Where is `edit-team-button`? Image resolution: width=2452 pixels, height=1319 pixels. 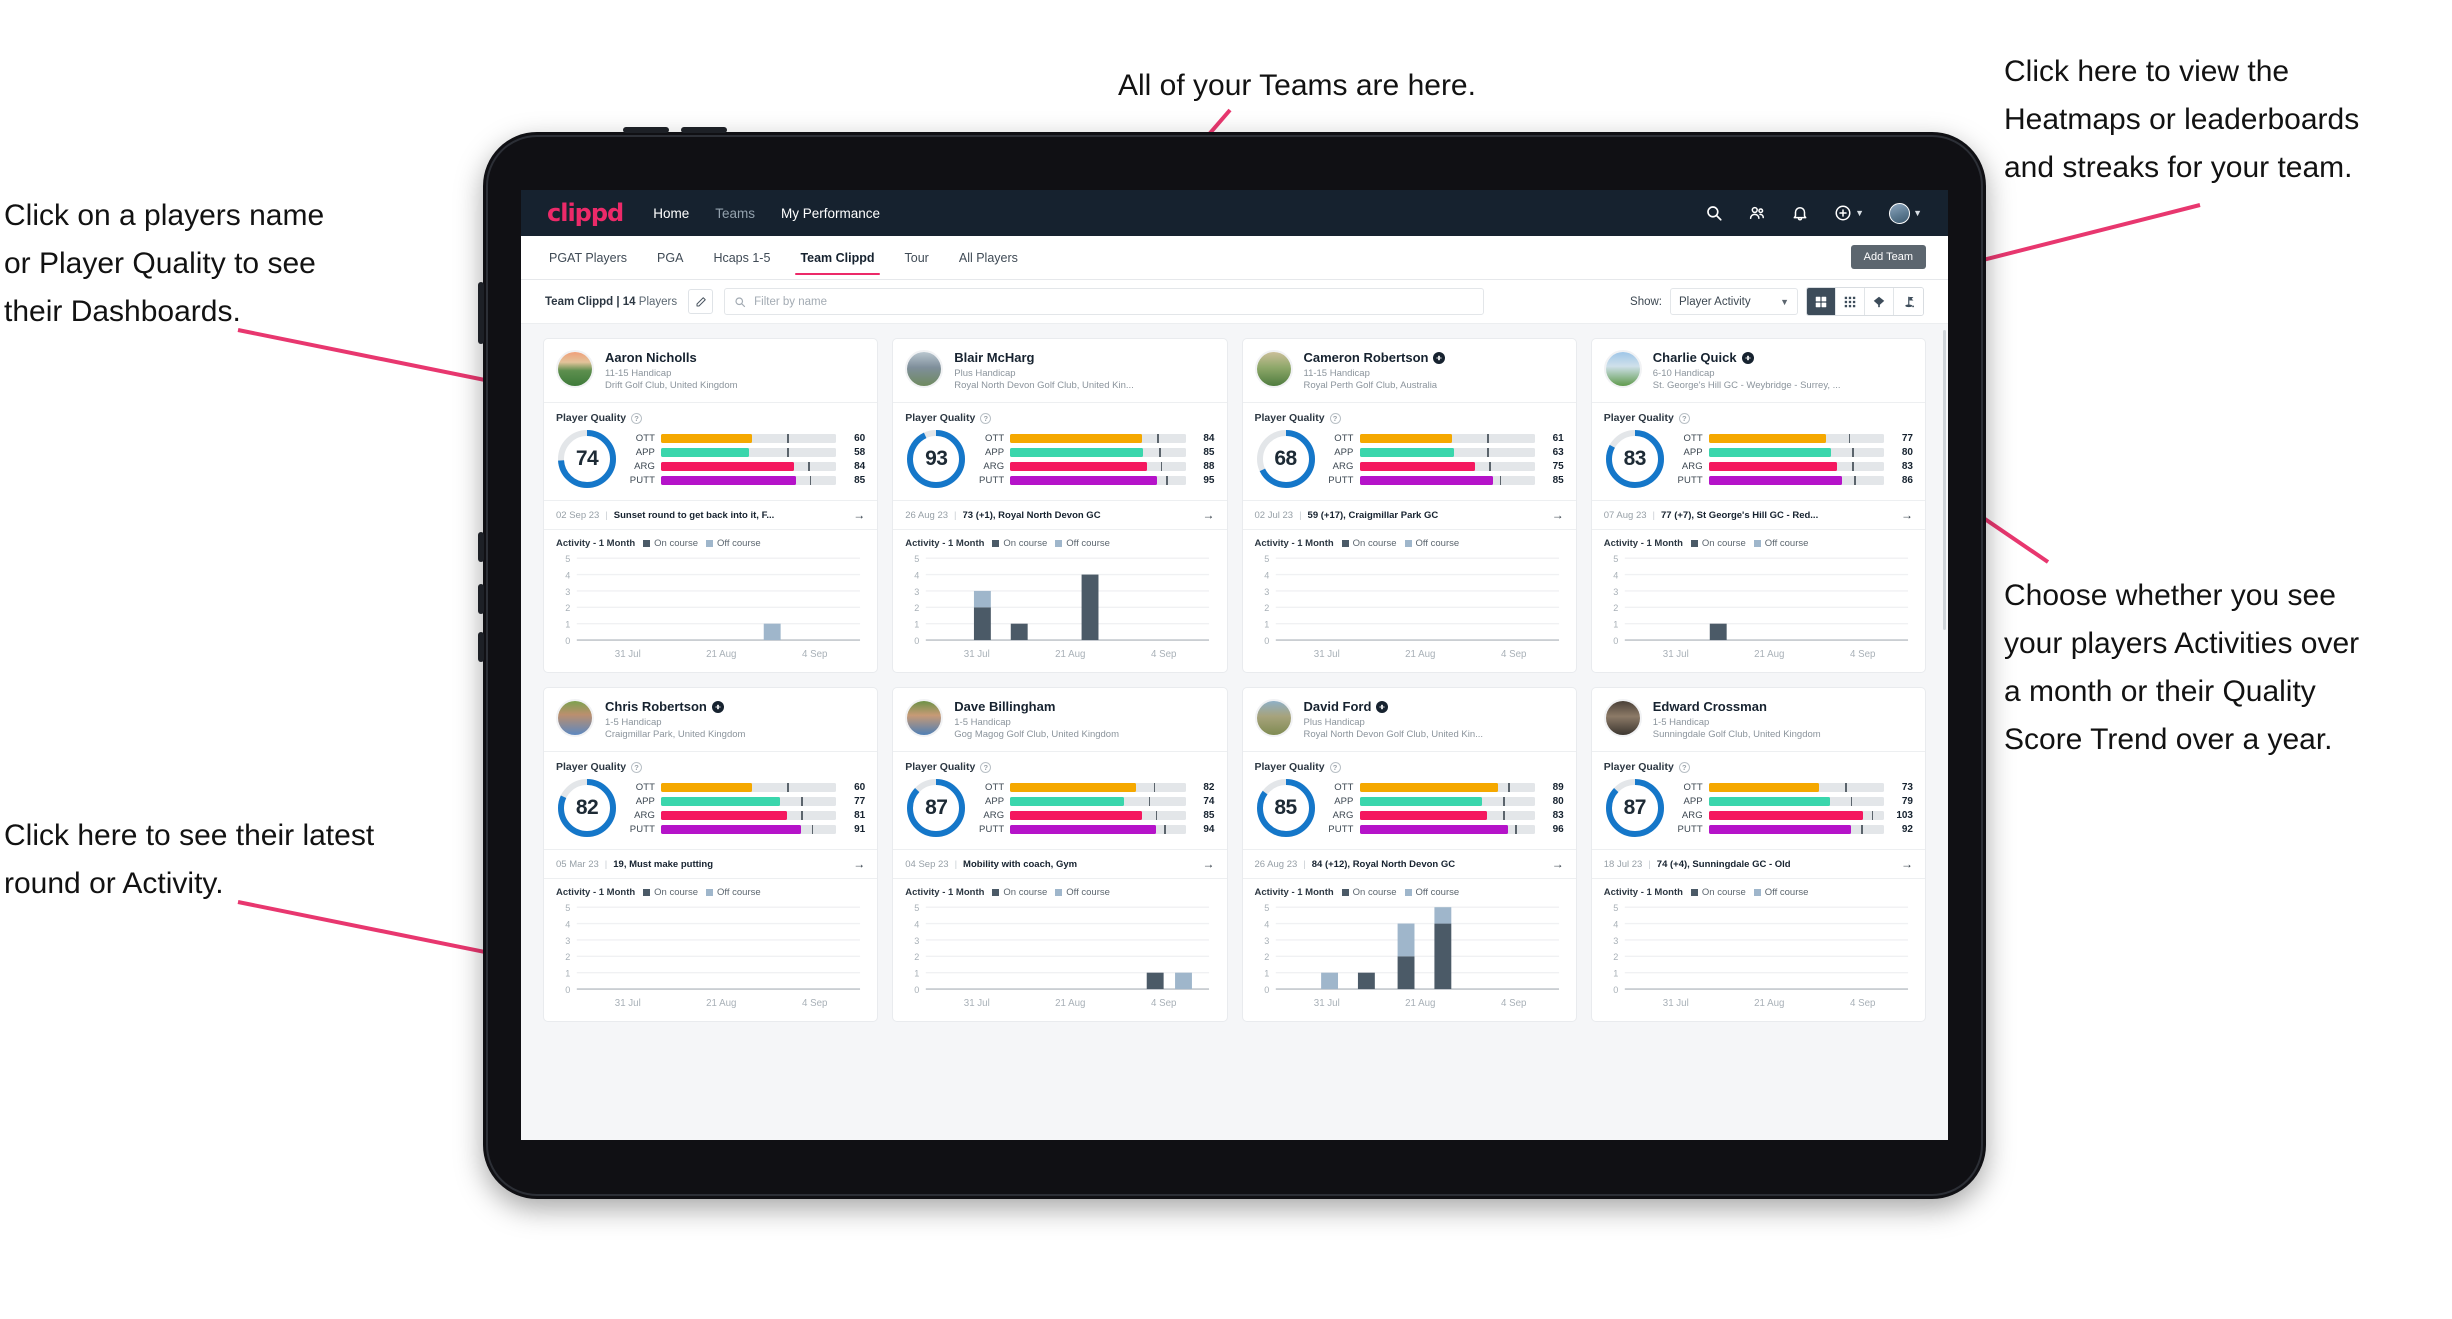 edit-team-button is located at coordinates (701, 301).